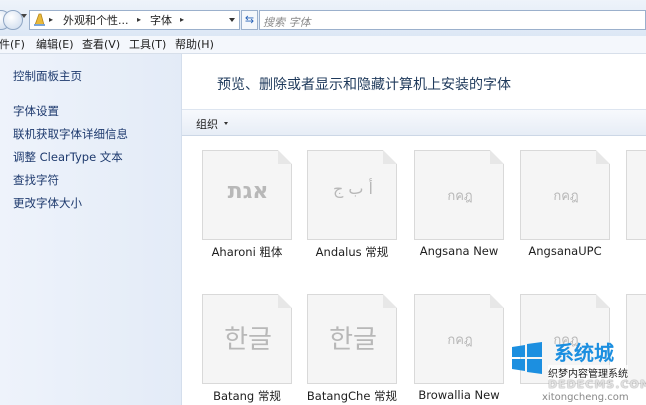  I want to click on control-panel-home-link: 控制面板主页, so click(47, 76).